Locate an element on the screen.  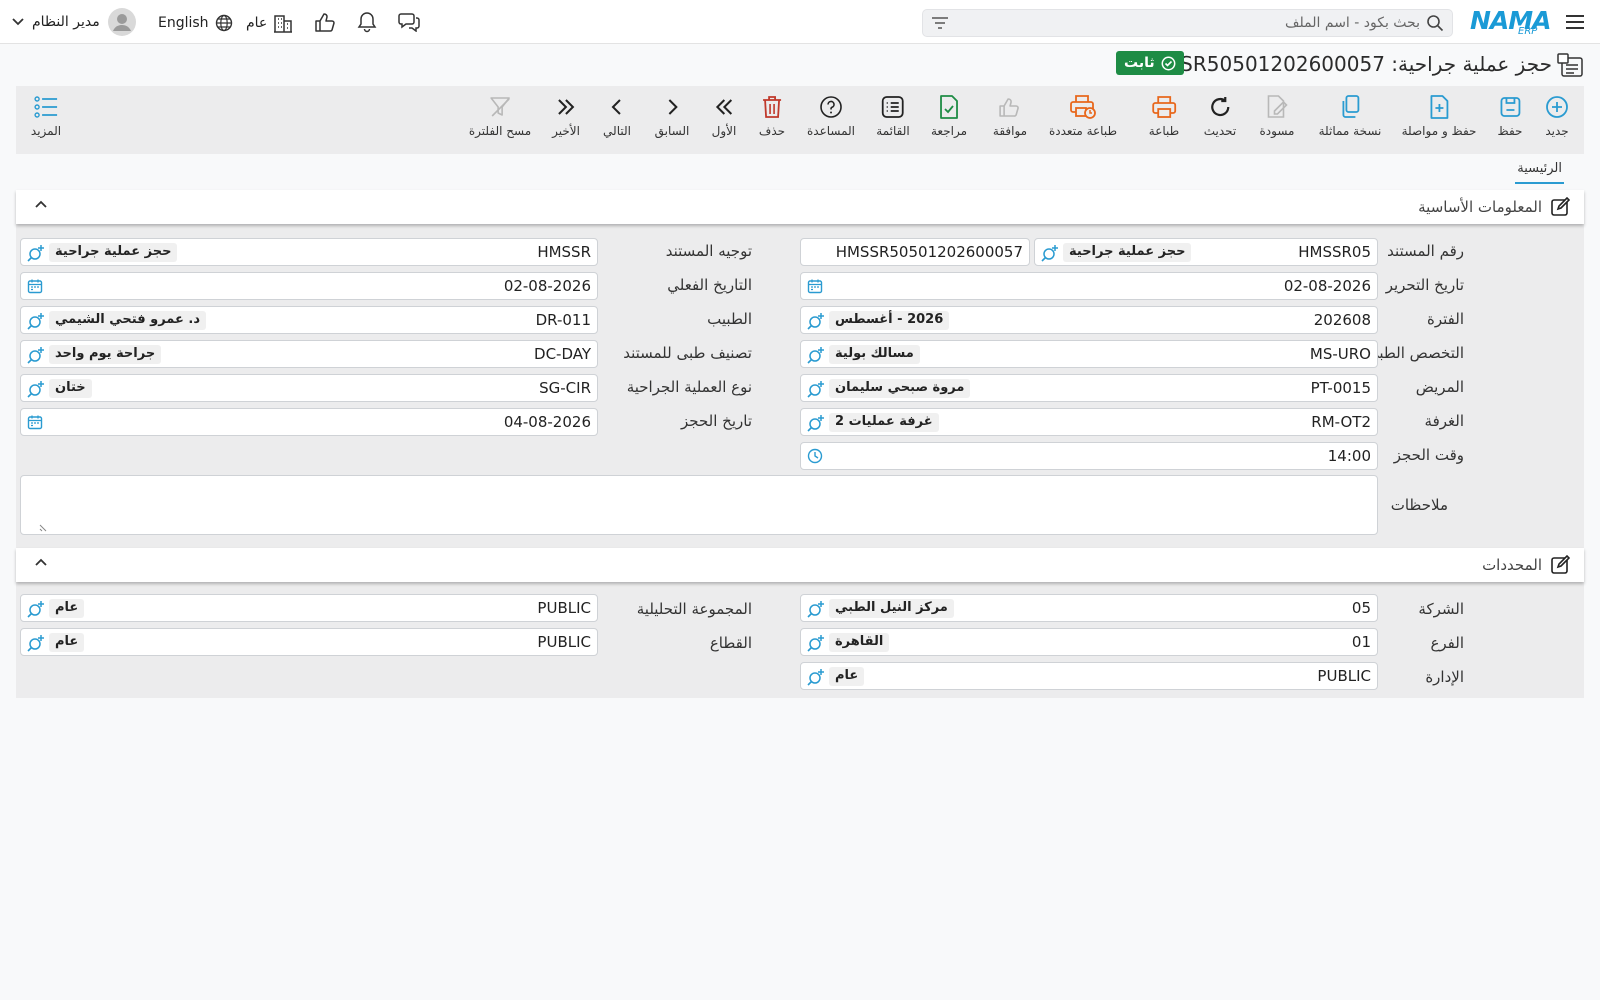
booking-time-field: 14:00 is located at coordinates (1089, 456).